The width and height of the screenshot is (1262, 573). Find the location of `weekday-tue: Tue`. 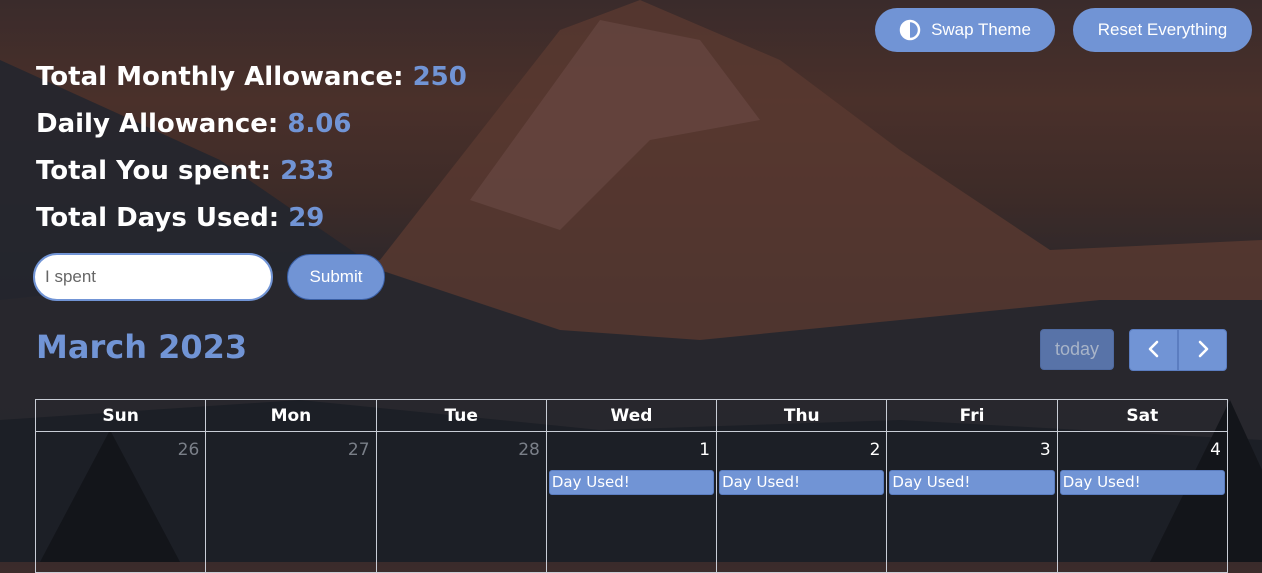

weekday-tue: Tue is located at coordinates (461, 415).